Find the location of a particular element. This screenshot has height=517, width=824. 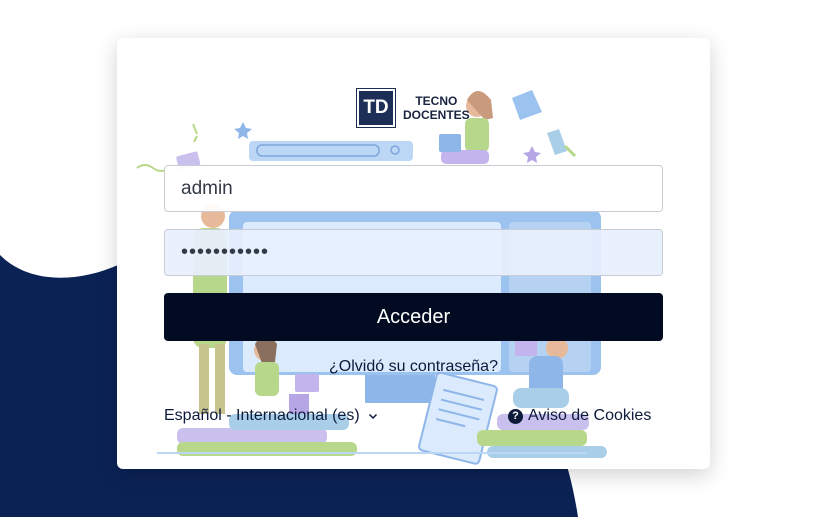

logo-text: TECNO DOCENTES is located at coordinates (436, 108).